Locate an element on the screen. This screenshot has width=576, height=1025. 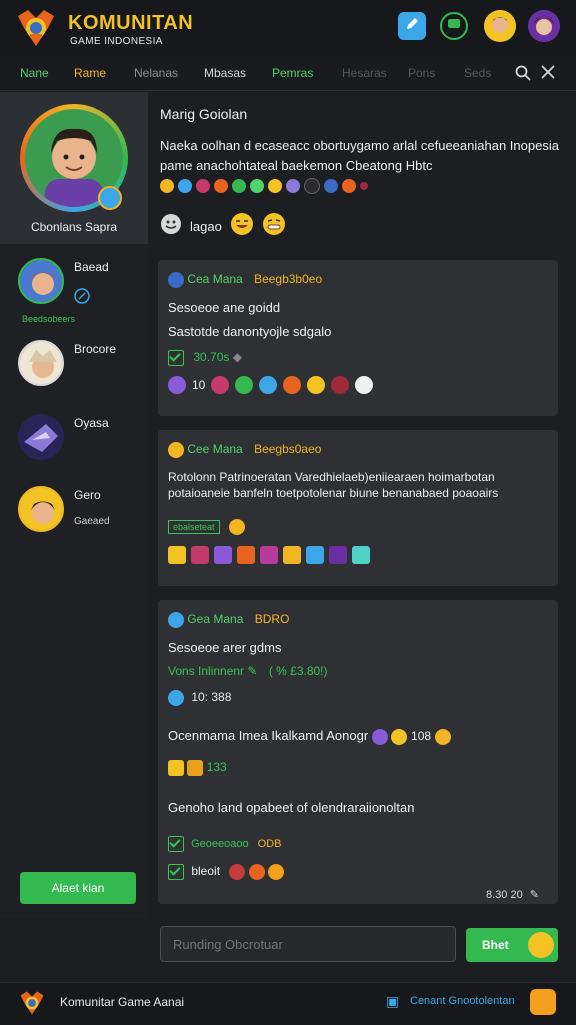
star-icon is located at coordinates (275, 186).